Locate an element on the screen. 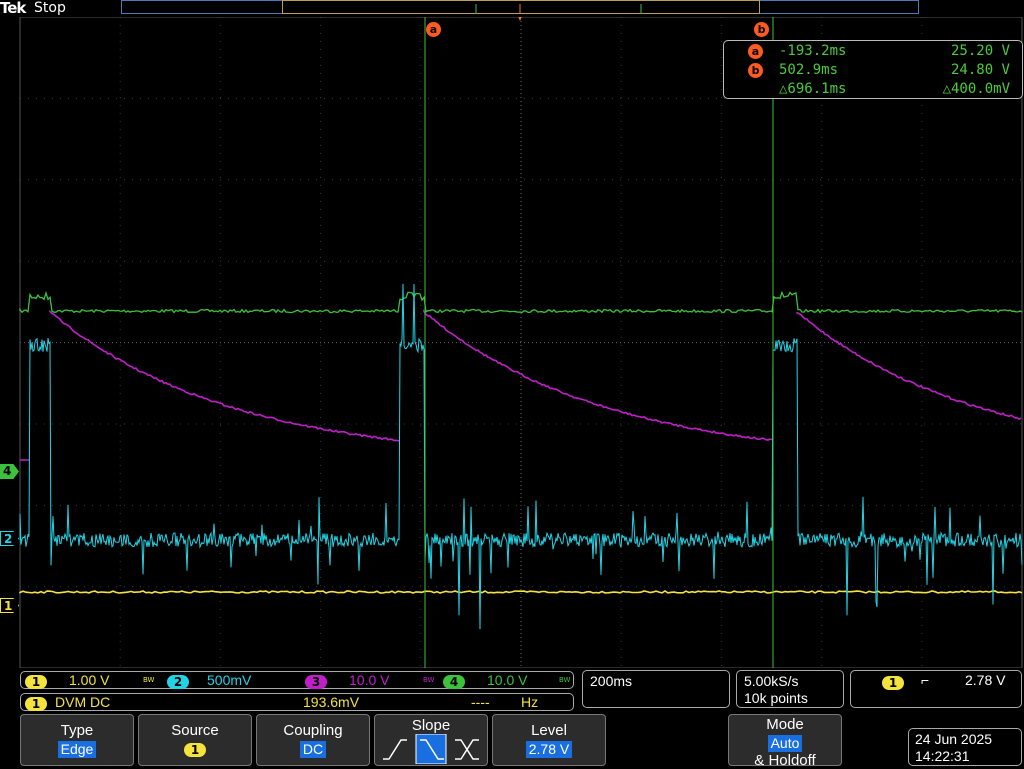 This screenshot has height=769, width=1024. datetime-box: 24 Jun 2025 14:22:31 is located at coordinates (965, 747).